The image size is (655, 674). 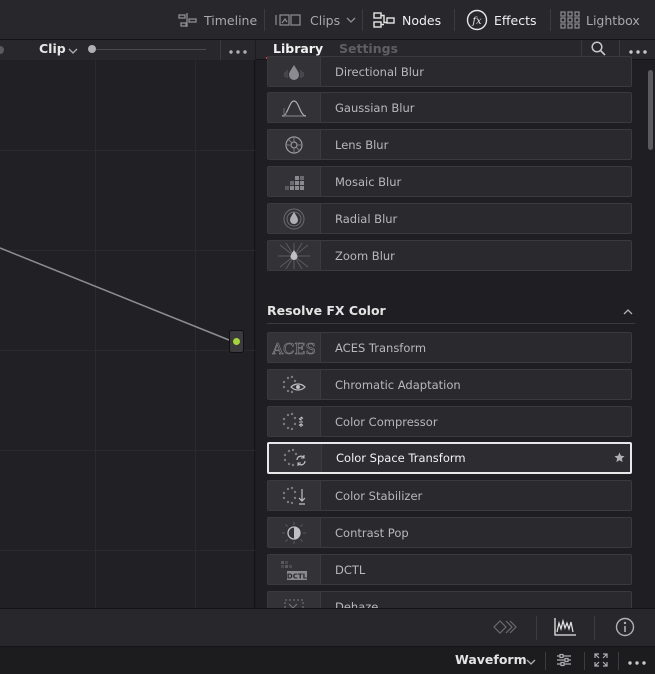 I want to click on fx-icon: fx, so click(x=477, y=20).